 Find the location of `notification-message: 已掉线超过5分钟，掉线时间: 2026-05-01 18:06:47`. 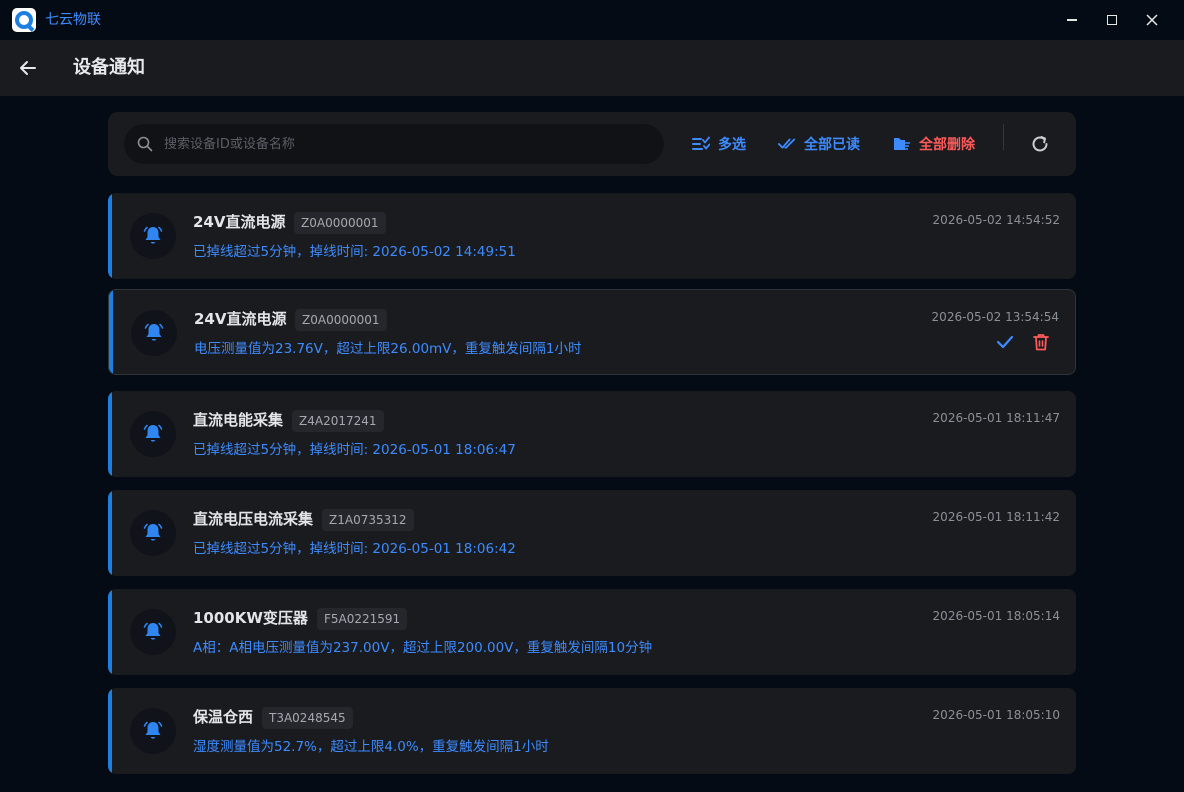

notification-message: 已掉线超过5分钟，掉线时间: 2026-05-01 18:06:47 is located at coordinates (354, 450).